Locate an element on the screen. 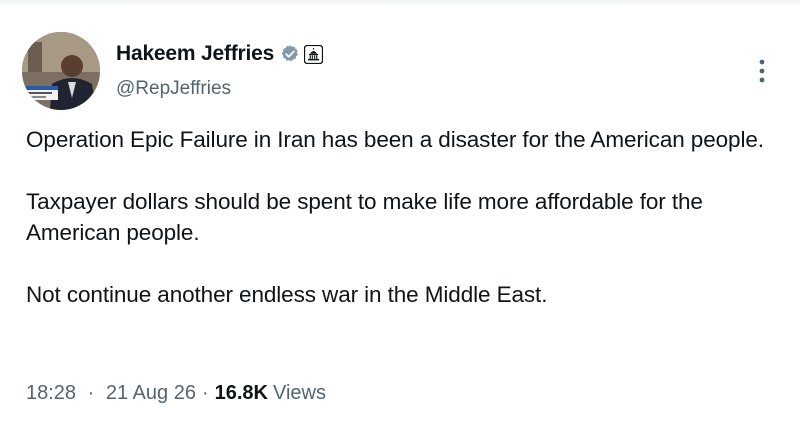  tweet-date: 21 Aug 26 is located at coordinates (150, 393).